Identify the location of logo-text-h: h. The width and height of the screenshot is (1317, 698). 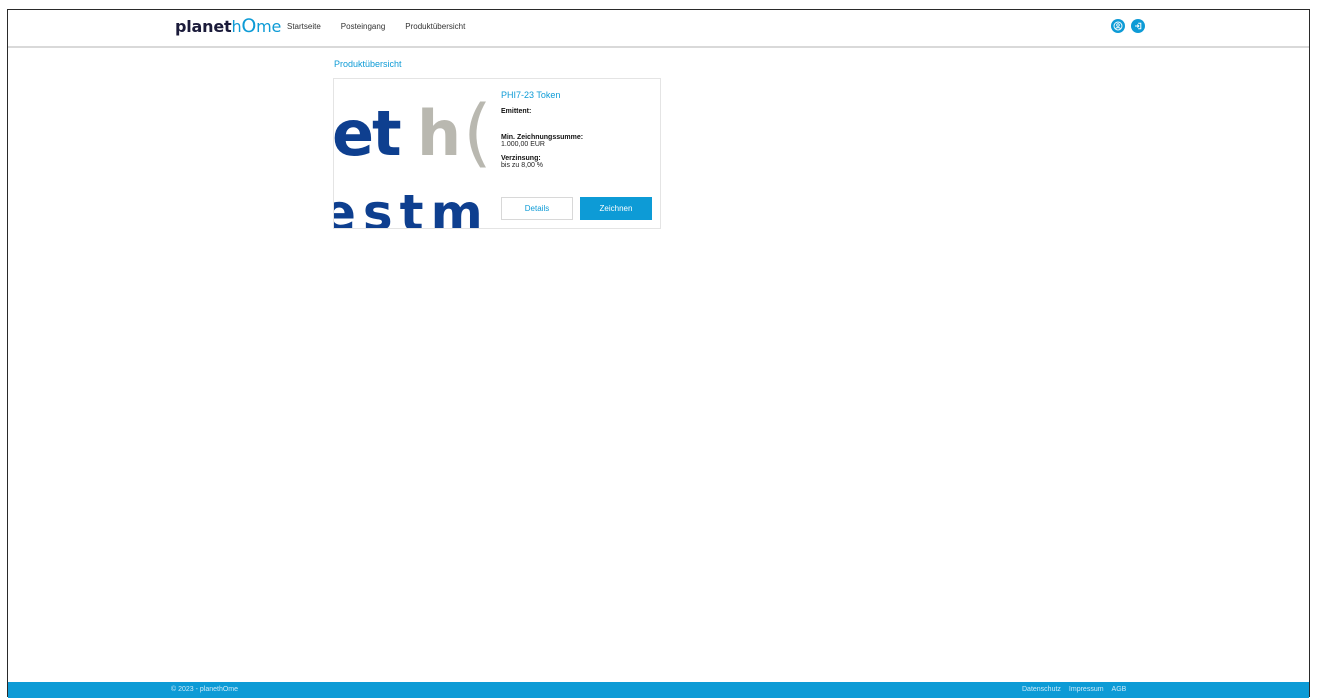
(236, 26).